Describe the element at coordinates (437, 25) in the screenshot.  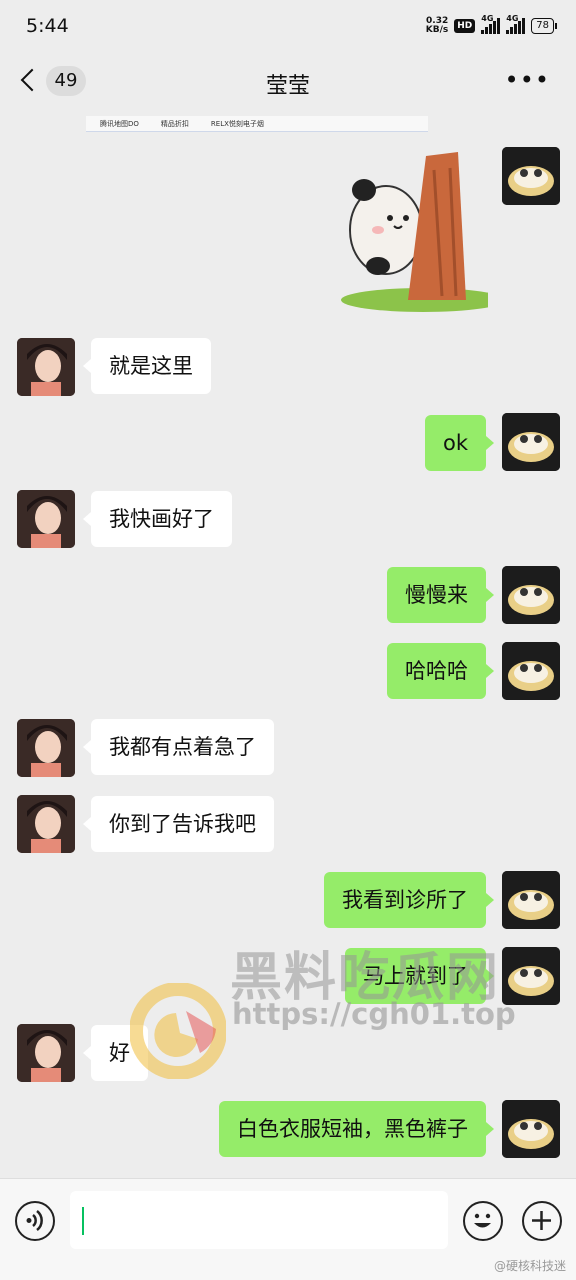
I see `network-speed: 0.32 KB/s` at that location.